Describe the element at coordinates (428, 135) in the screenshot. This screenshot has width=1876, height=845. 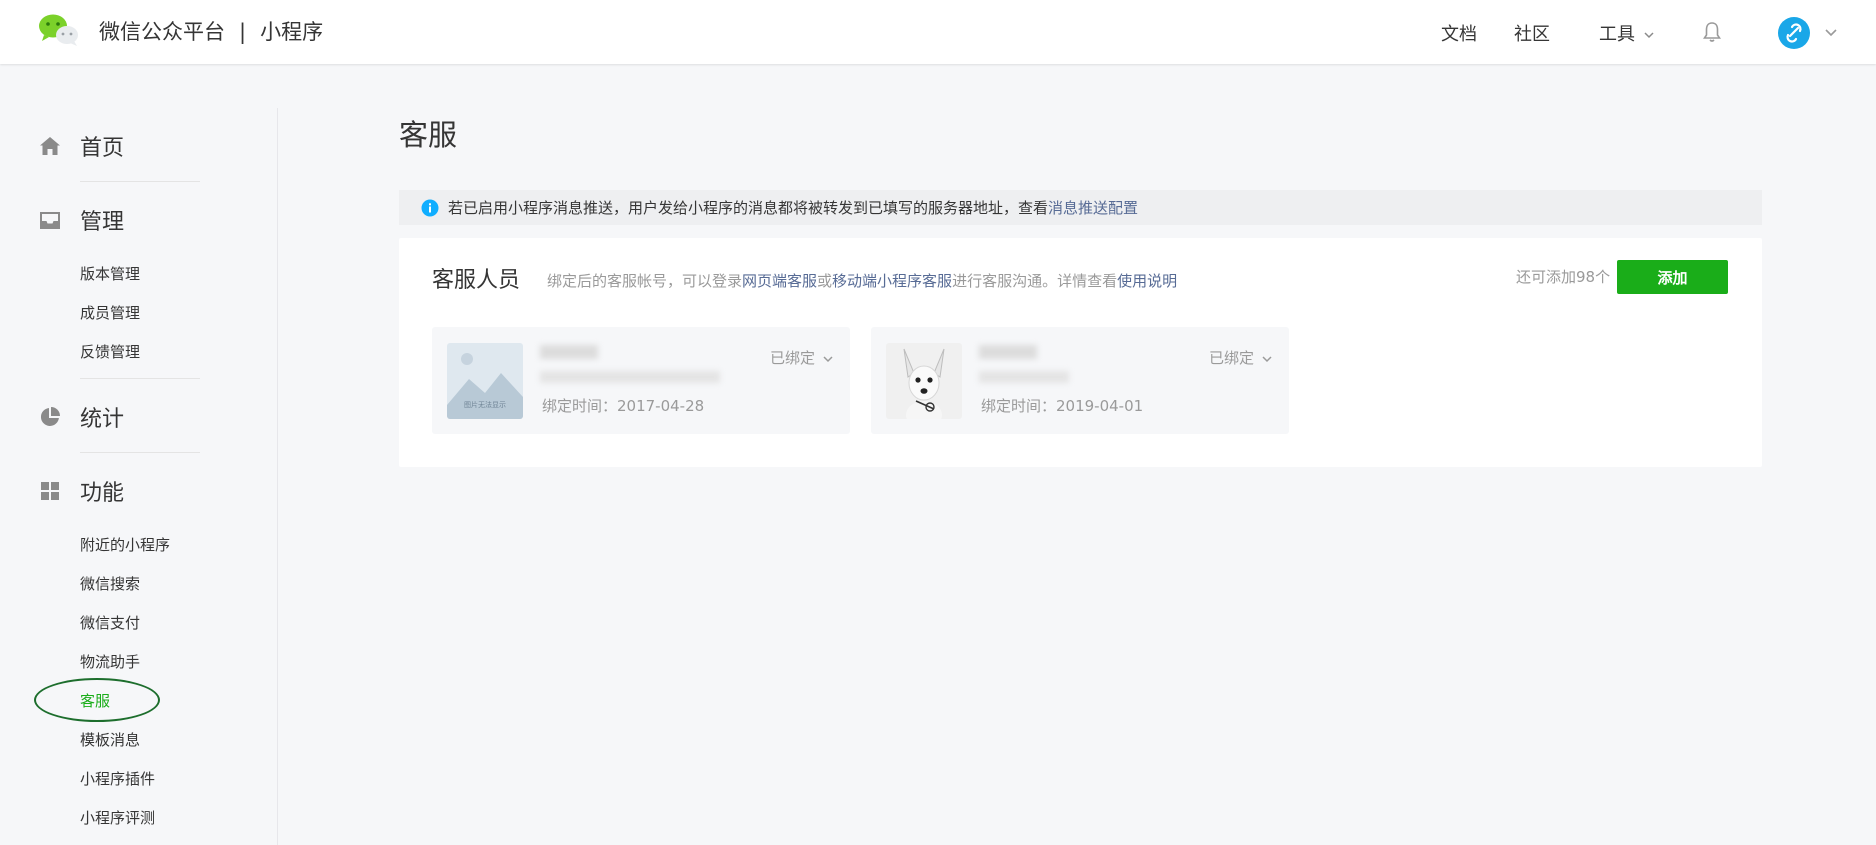
I see `page-title: 客服` at that location.